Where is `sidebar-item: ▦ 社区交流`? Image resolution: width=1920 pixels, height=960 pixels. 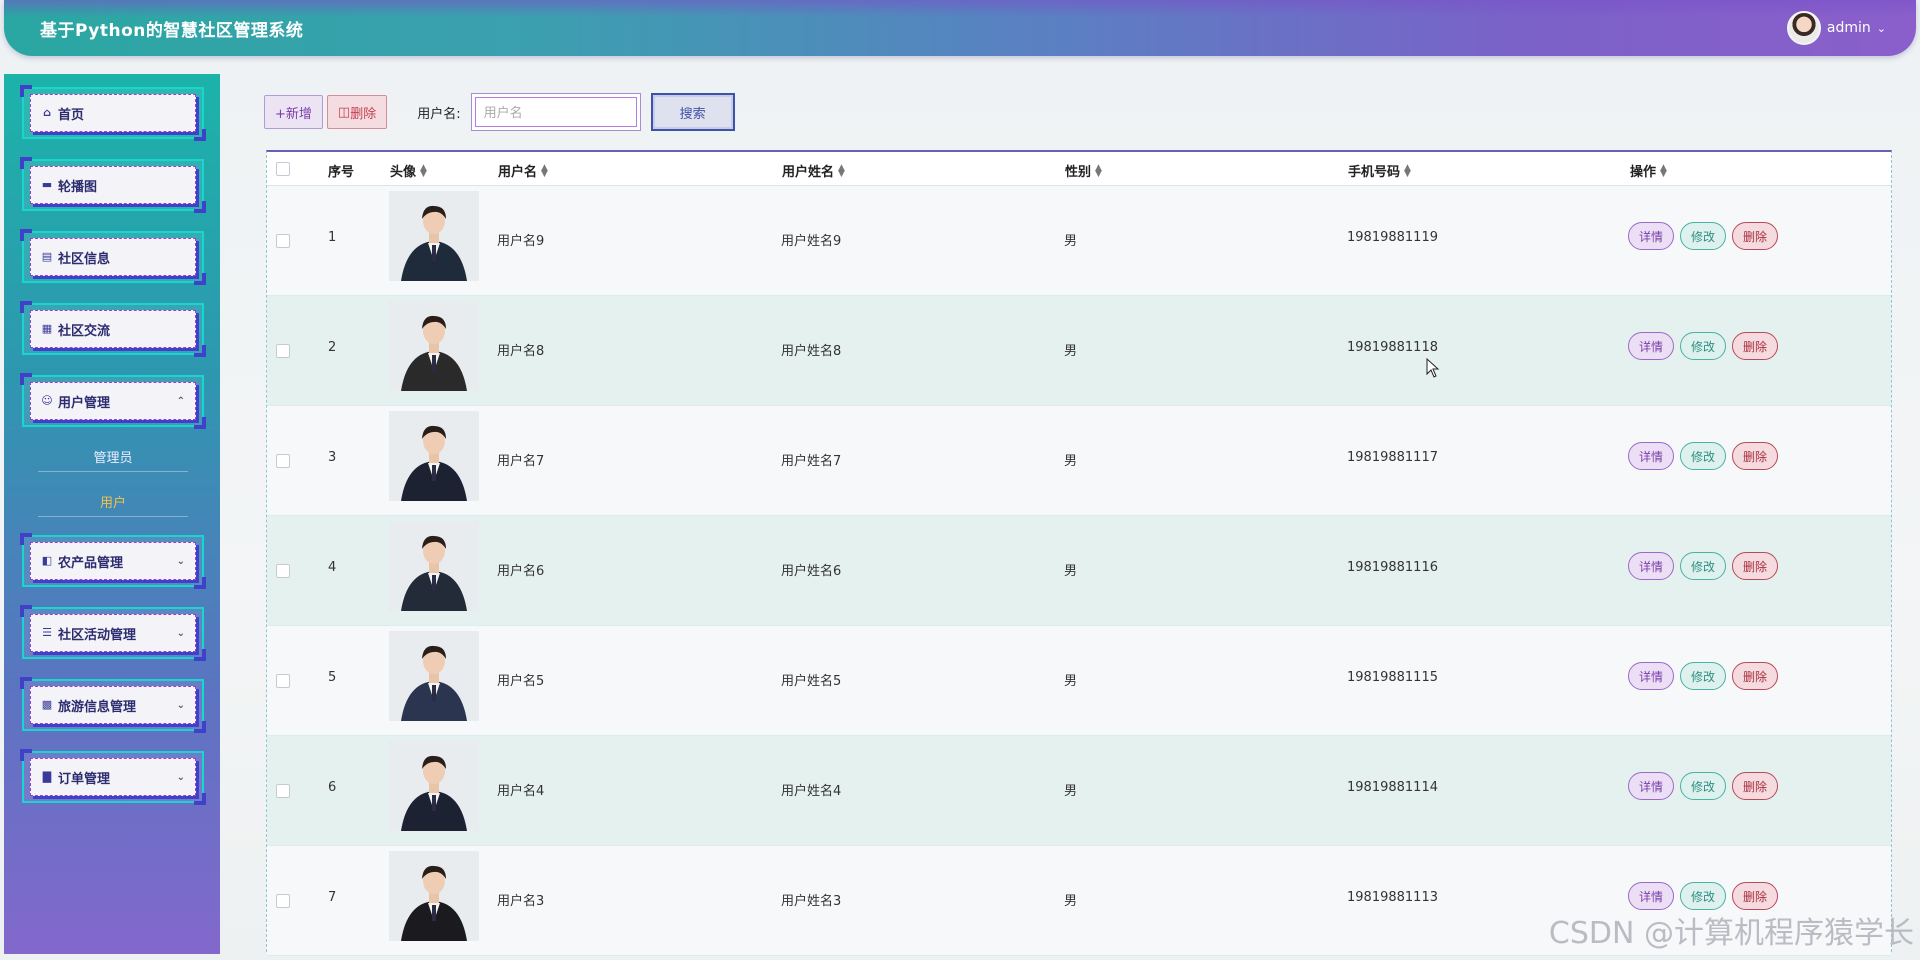
sidebar-item: ▦ 社区交流 is located at coordinates (113, 329).